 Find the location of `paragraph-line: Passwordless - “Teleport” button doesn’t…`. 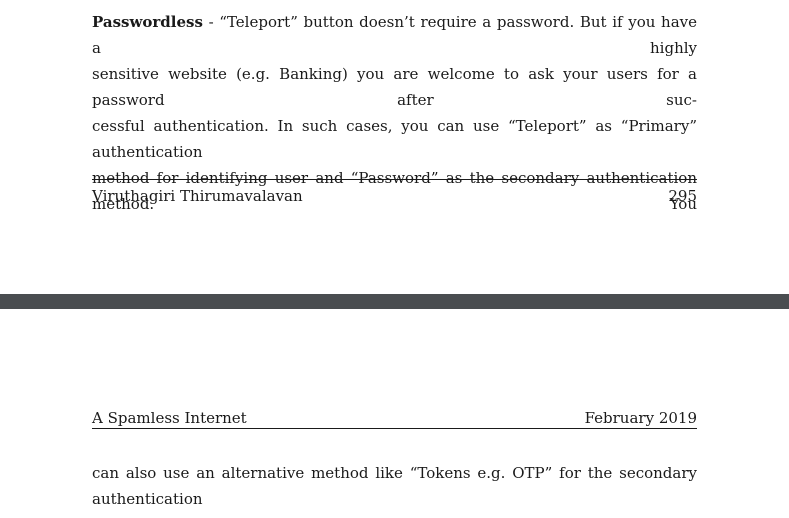

paragraph-line: Passwordless - “Teleport” button doesn’t… is located at coordinates (394, 35).